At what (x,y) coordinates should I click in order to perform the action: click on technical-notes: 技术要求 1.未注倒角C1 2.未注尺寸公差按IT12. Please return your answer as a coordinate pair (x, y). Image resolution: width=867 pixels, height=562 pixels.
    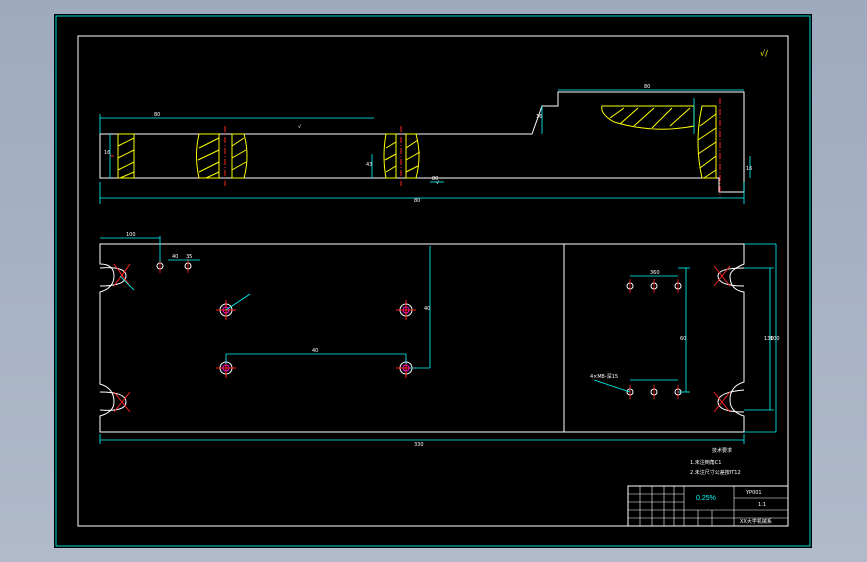
    Looking at the image, I should click on (715, 461).